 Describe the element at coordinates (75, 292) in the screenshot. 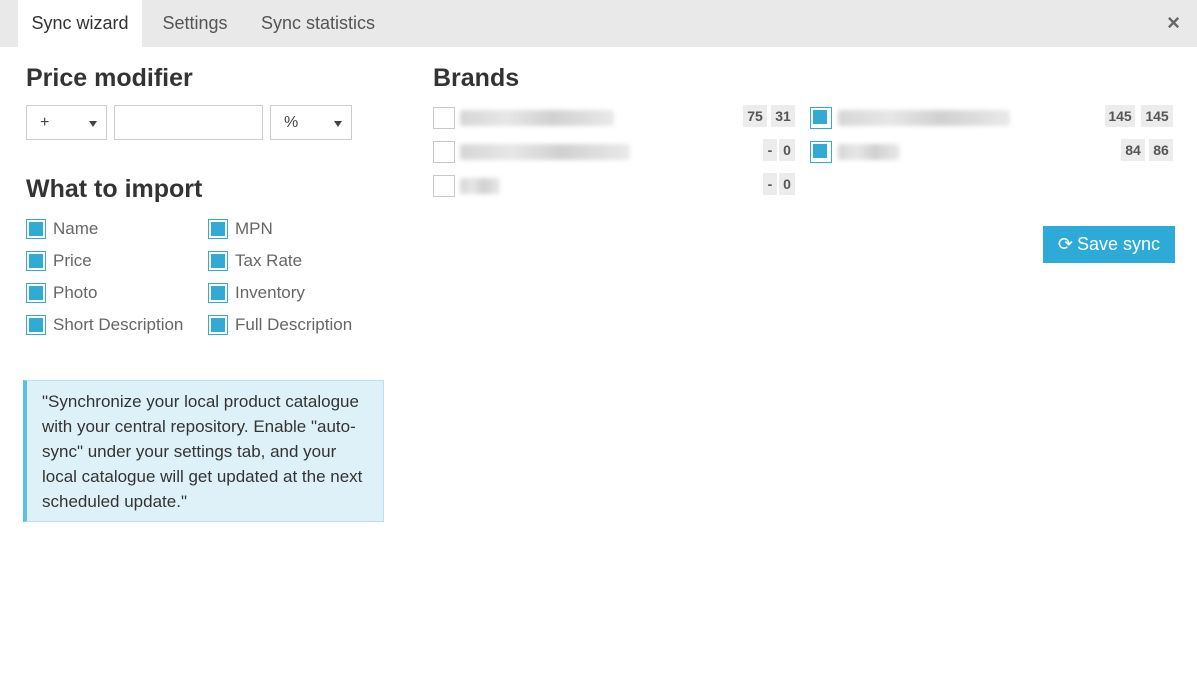

I see `label-photo: Photo` at that location.